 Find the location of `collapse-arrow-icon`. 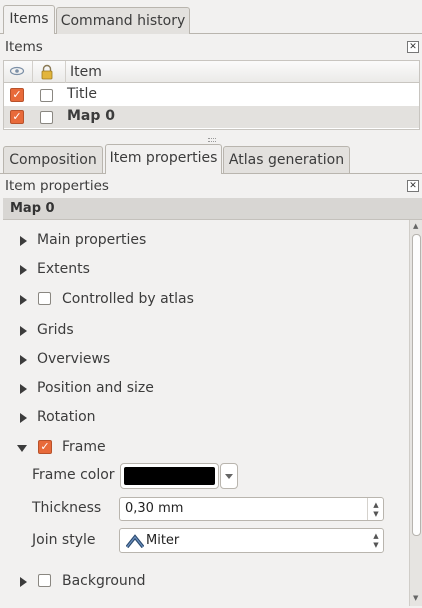

collapse-arrow-icon is located at coordinates (22, 448).